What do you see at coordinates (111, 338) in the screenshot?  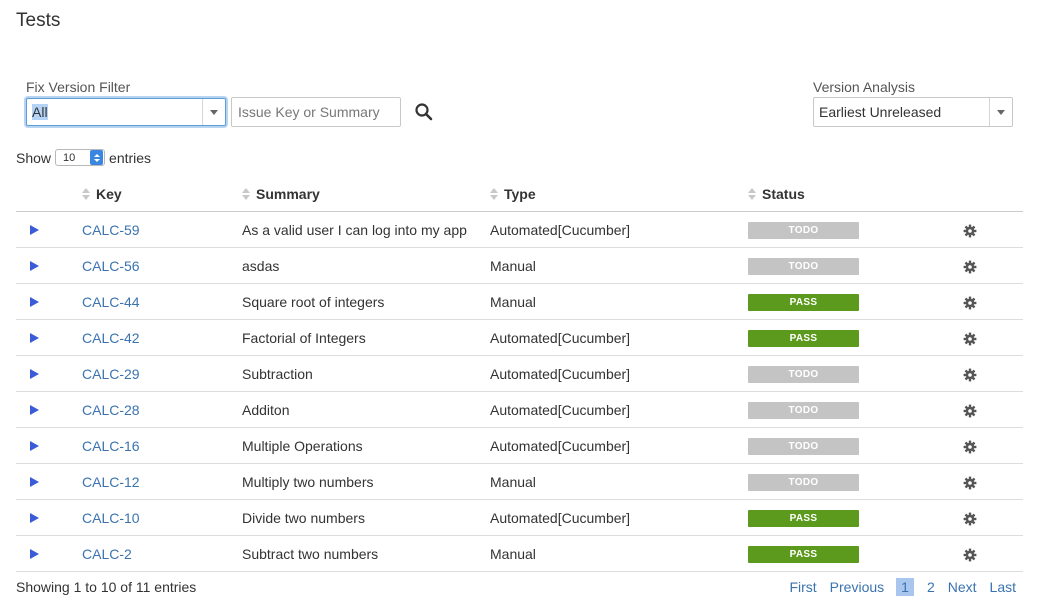 I see `issue-key-link: CALC-42` at bounding box center [111, 338].